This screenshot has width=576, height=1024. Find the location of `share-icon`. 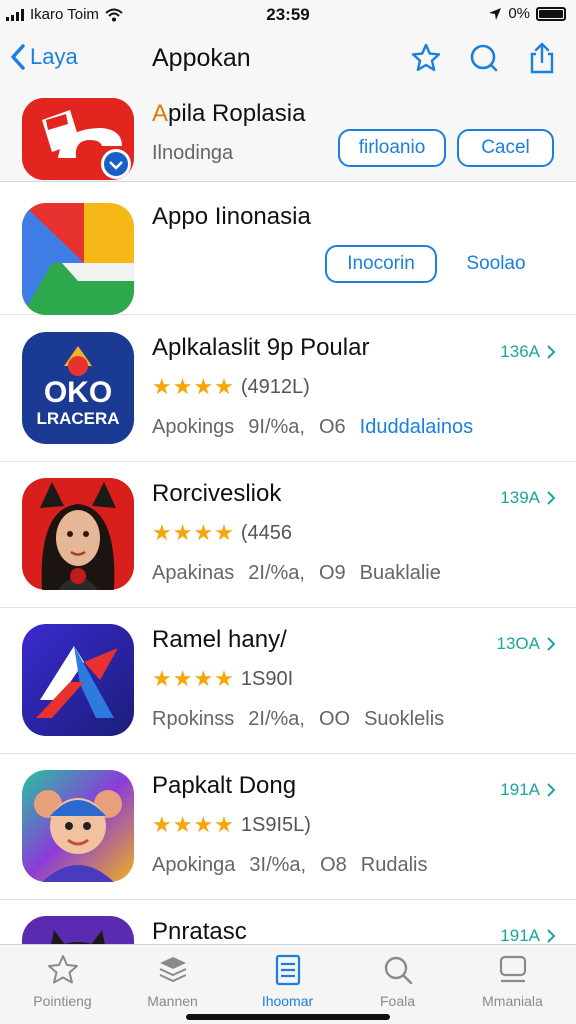

share-icon is located at coordinates (542, 58).